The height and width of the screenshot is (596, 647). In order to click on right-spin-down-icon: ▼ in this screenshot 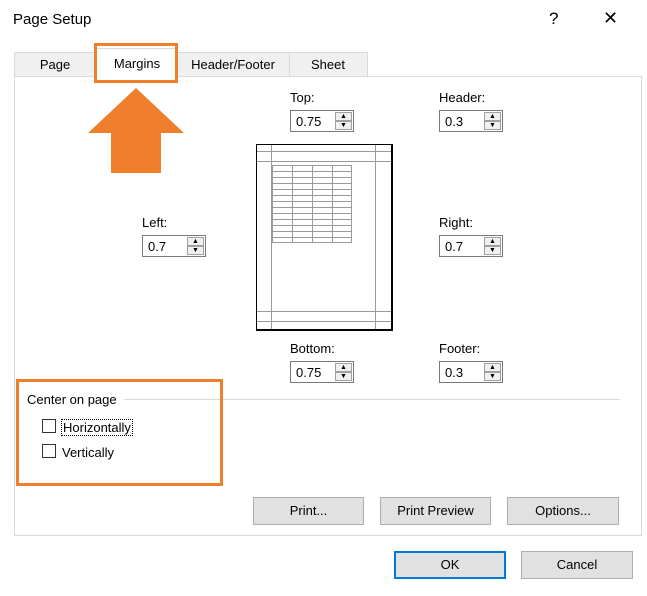, I will do `click(492, 250)`.